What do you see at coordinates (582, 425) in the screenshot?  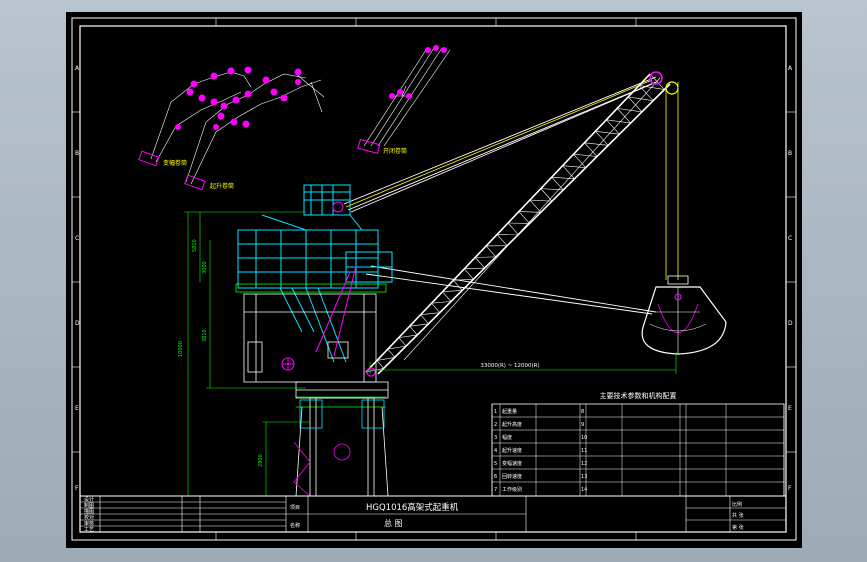 I see `spec-cell: 9` at bounding box center [582, 425].